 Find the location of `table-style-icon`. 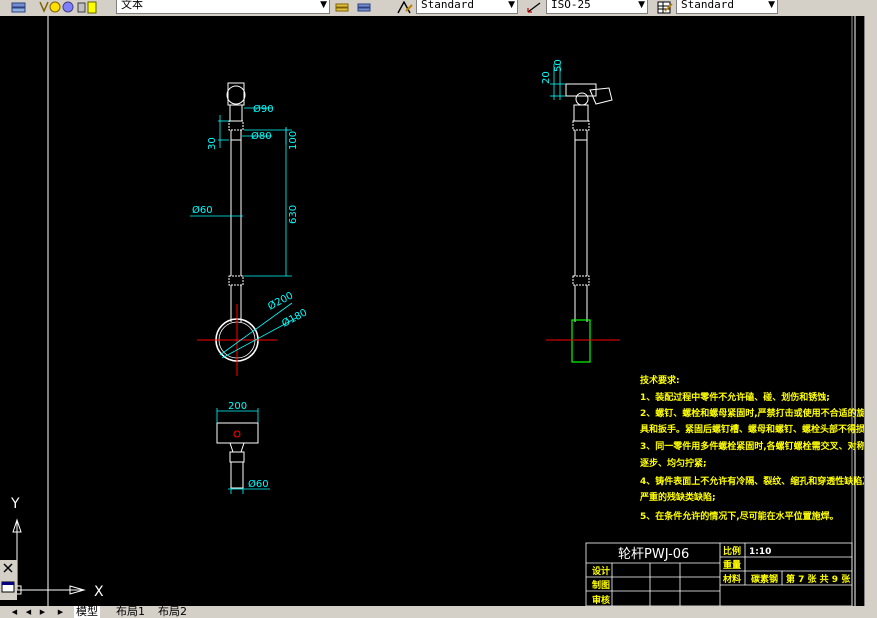

table-style-icon is located at coordinates (665, 7).